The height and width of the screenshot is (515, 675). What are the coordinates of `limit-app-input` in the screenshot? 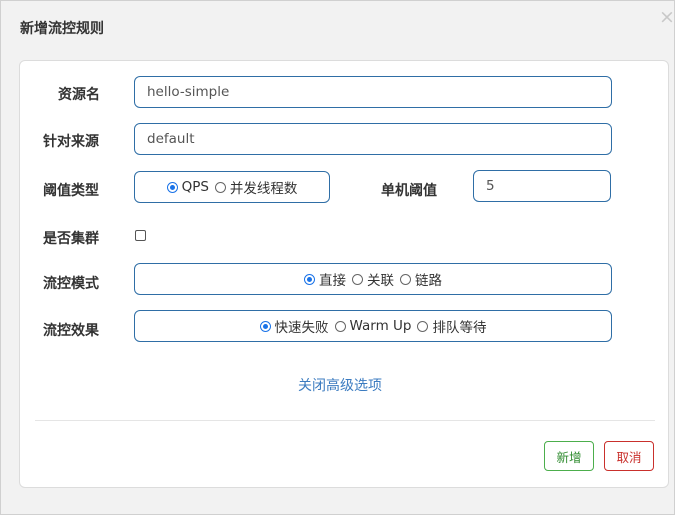 It's located at (373, 139).